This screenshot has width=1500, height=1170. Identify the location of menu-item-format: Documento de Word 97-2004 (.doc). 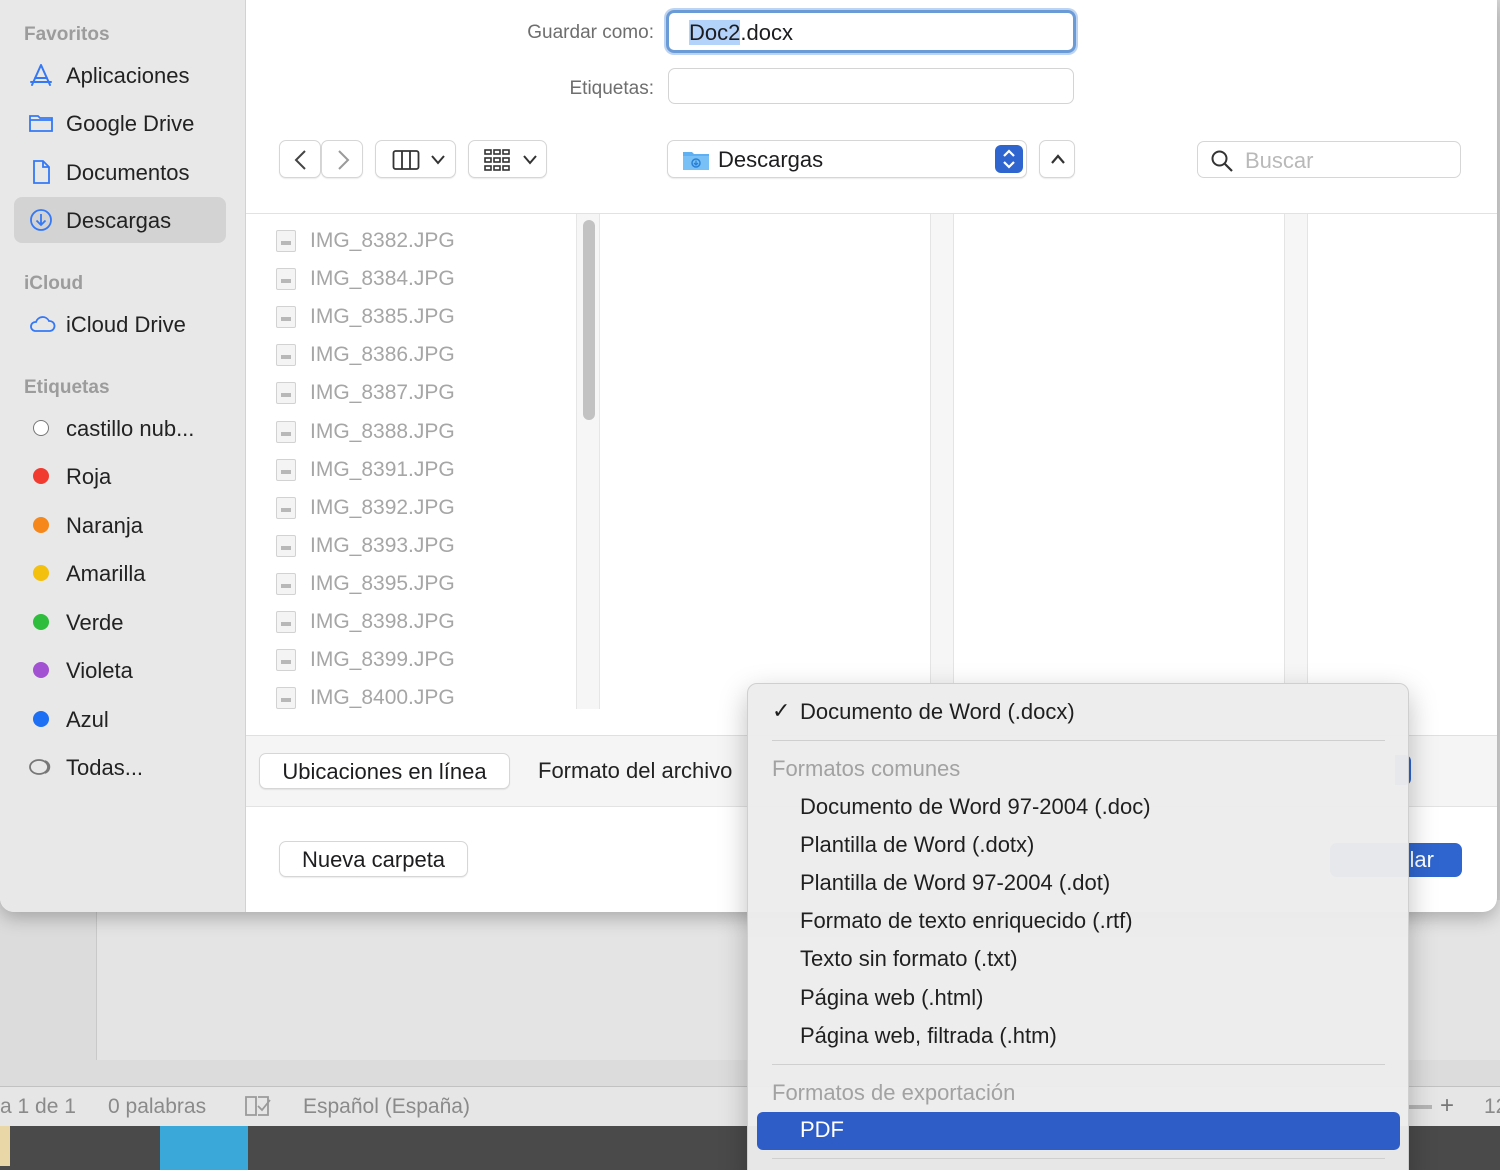
(1078, 808).